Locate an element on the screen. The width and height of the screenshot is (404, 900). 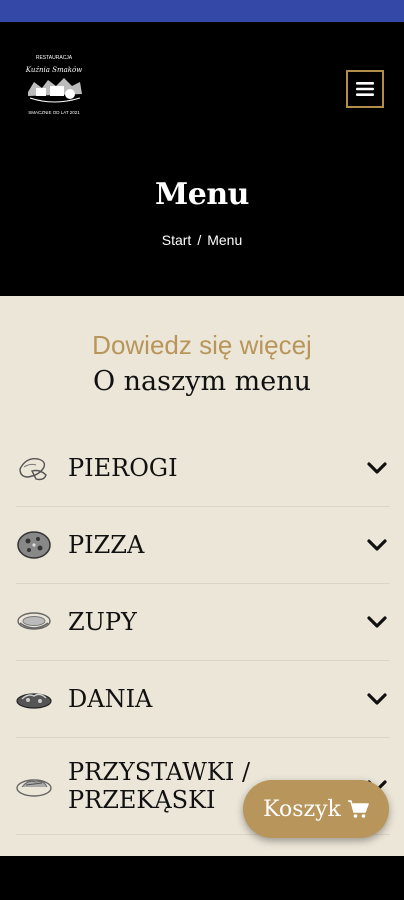
dish-icon is located at coordinates (34, 701).